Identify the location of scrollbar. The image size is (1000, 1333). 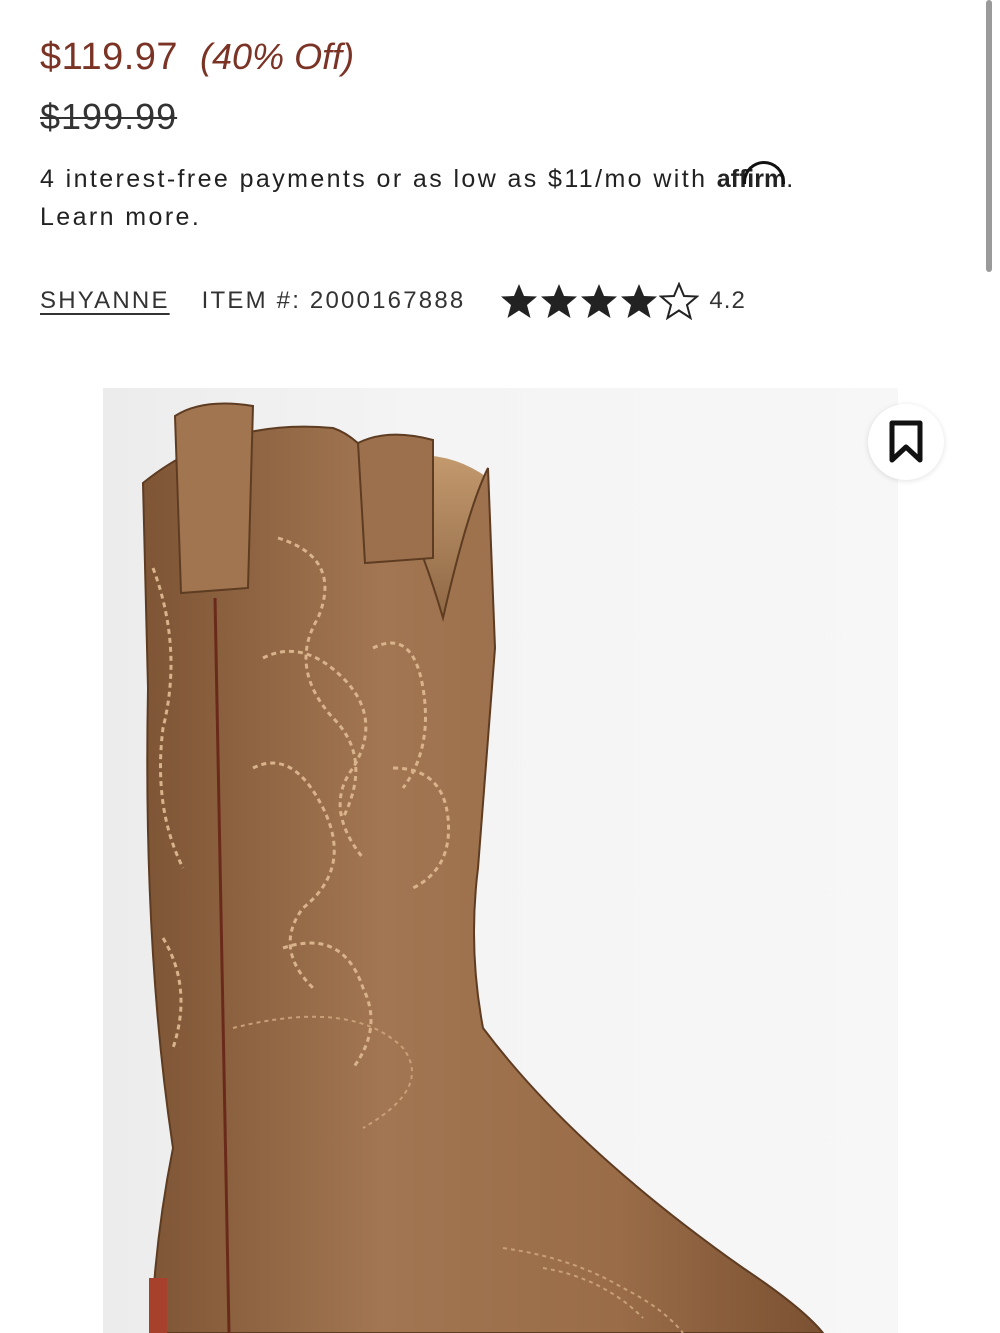
(989, 136).